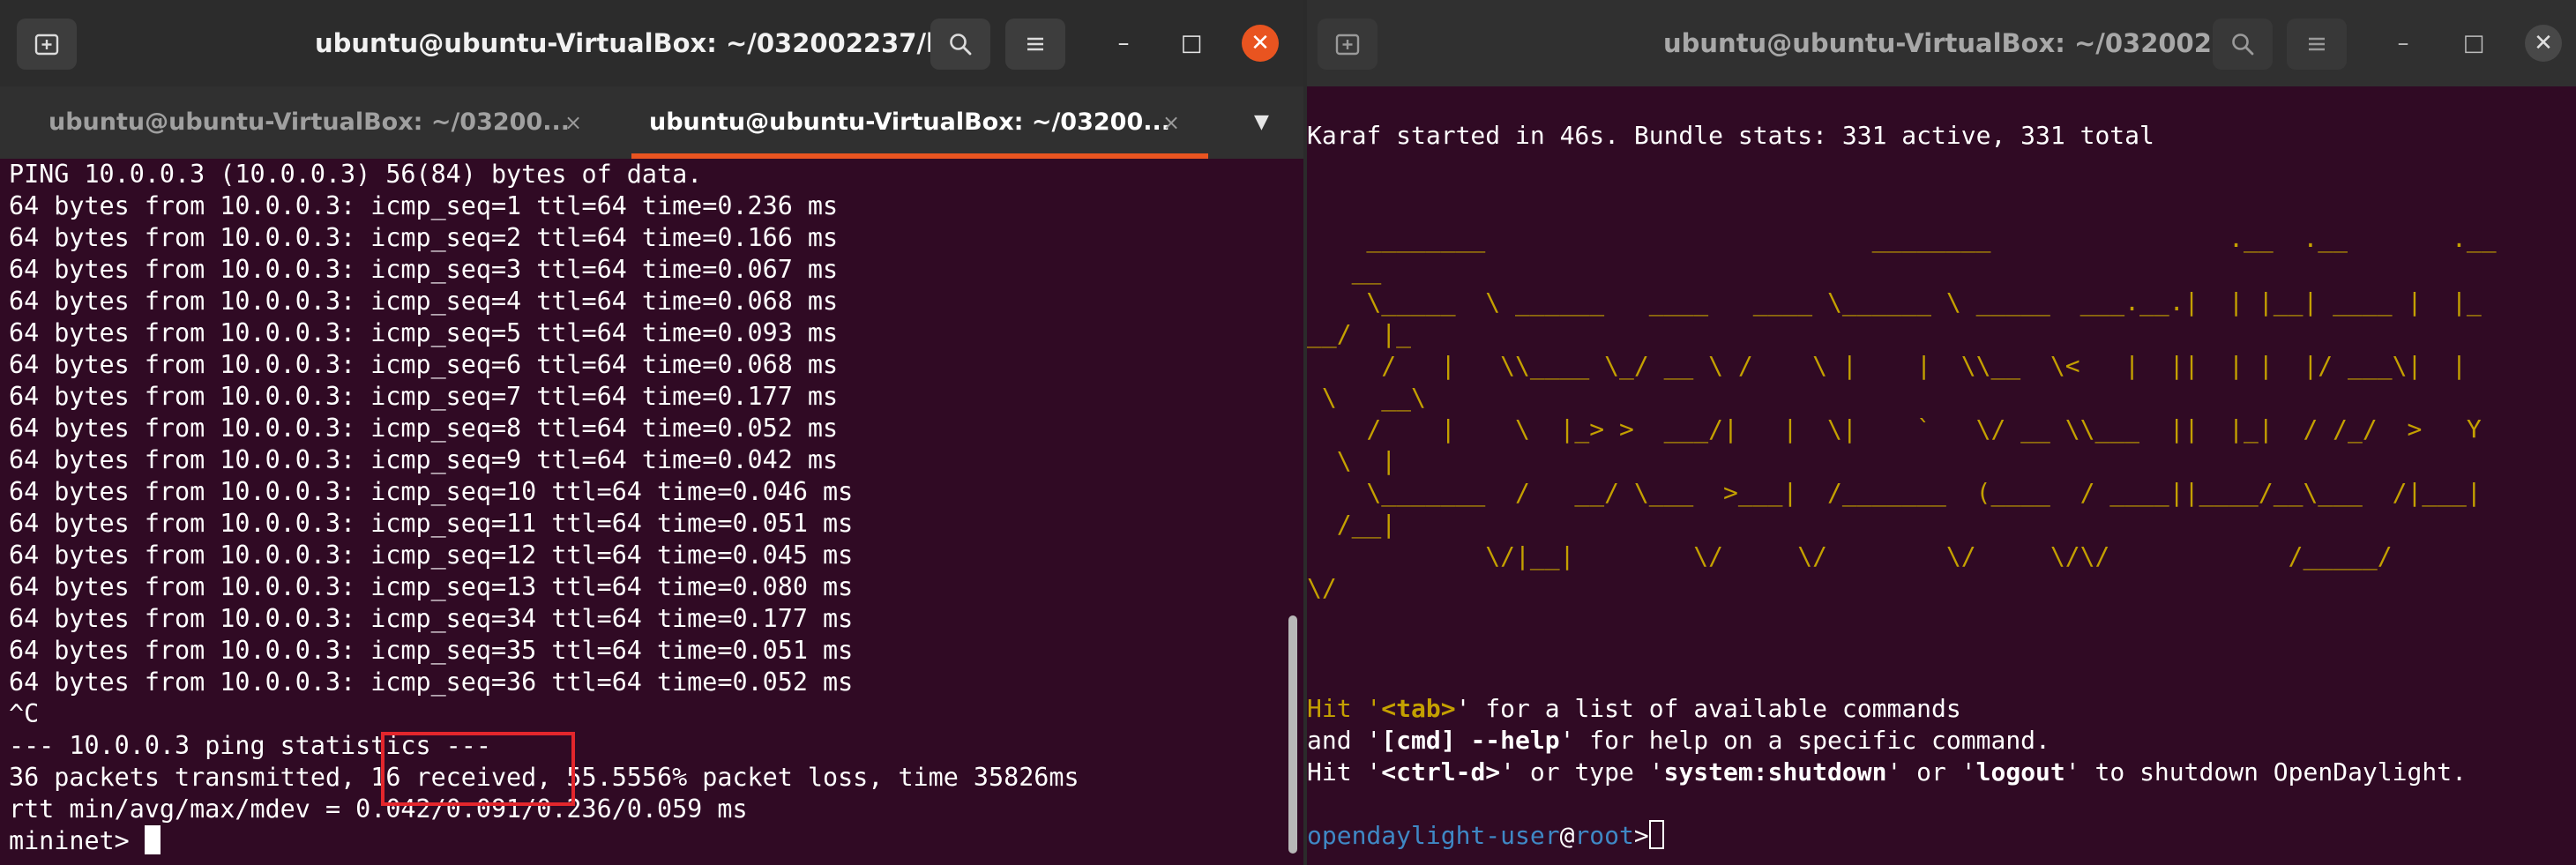 This screenshot has height=865, width=2576. What do you see at coordinates (1804, 740) in the screenshot?
I see `help-text: ' for help on a specific command.` at bounding box center [1804, 740].